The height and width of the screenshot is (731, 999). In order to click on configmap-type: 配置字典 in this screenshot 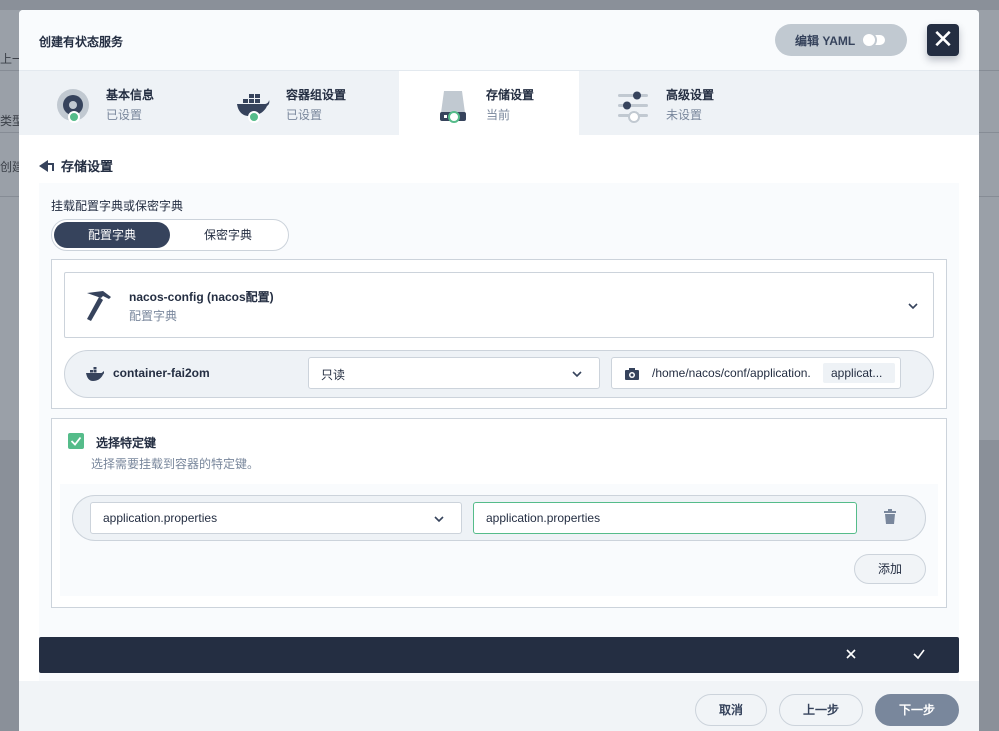, I will do `click(153, 316)`.